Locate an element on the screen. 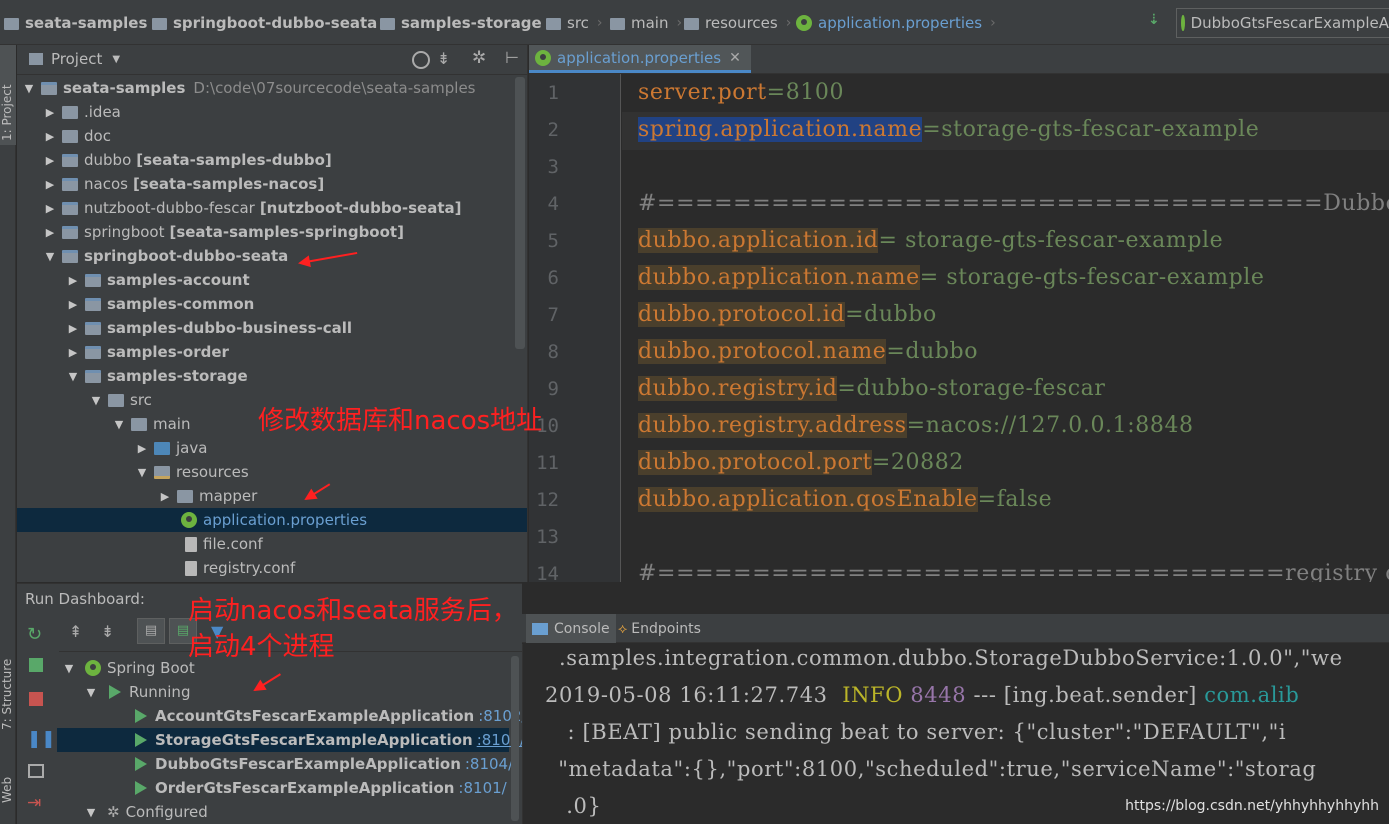 The width and height of the screenshot is (1389, 824). run-app-dubbo: DubboGtsFescarExampleApplication :8104/ is located at coordinates (324, 764).